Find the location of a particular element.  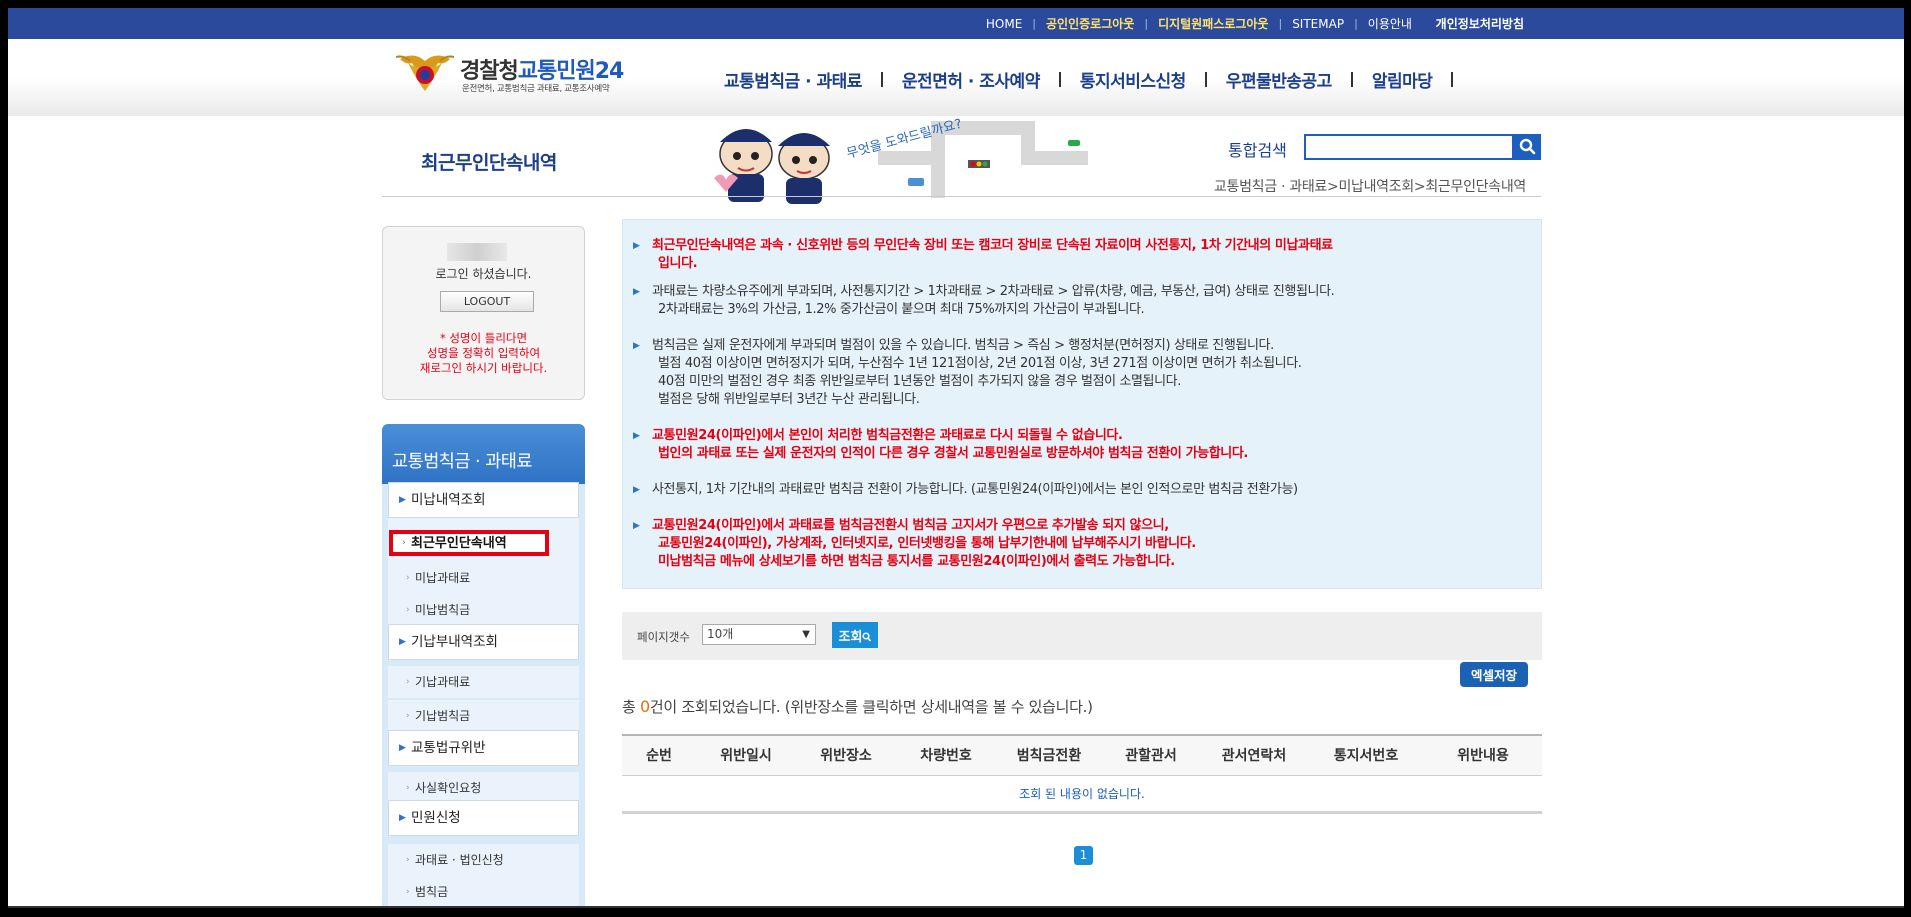

menu-label: 기납범칙금 is located at coordinates (443, 716).